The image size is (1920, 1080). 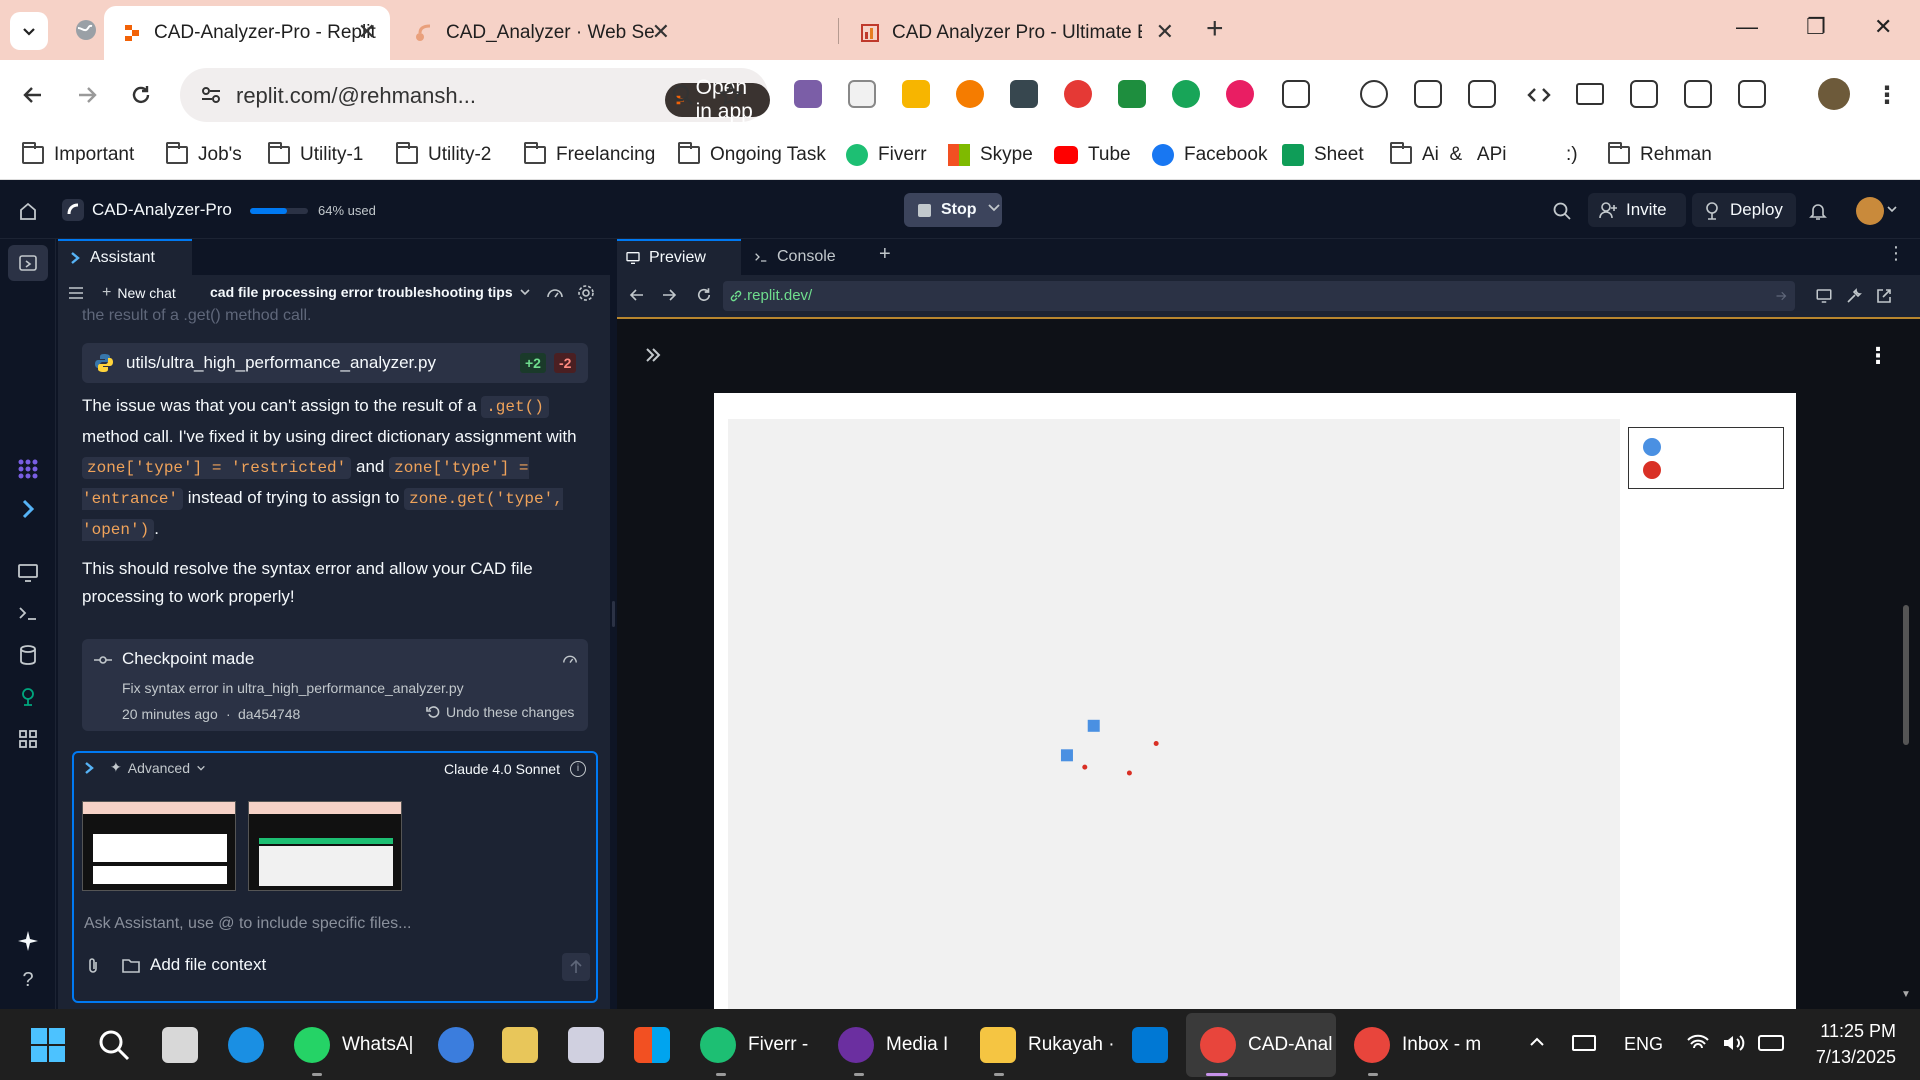 What do you see at coordinates (1637, 210) in the screenshot?
I see `invite-button: Invite` at bounding box center [1637, 210].